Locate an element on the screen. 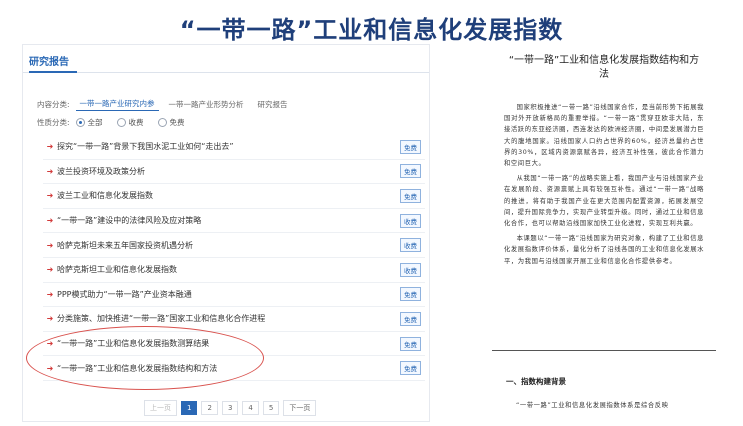 The width and height of the screenshot is (743, 426). list-item-title: 分类施策、加快推进“一带一路”国家工业和信息化合作进程 is located at coordinates (161, 319).